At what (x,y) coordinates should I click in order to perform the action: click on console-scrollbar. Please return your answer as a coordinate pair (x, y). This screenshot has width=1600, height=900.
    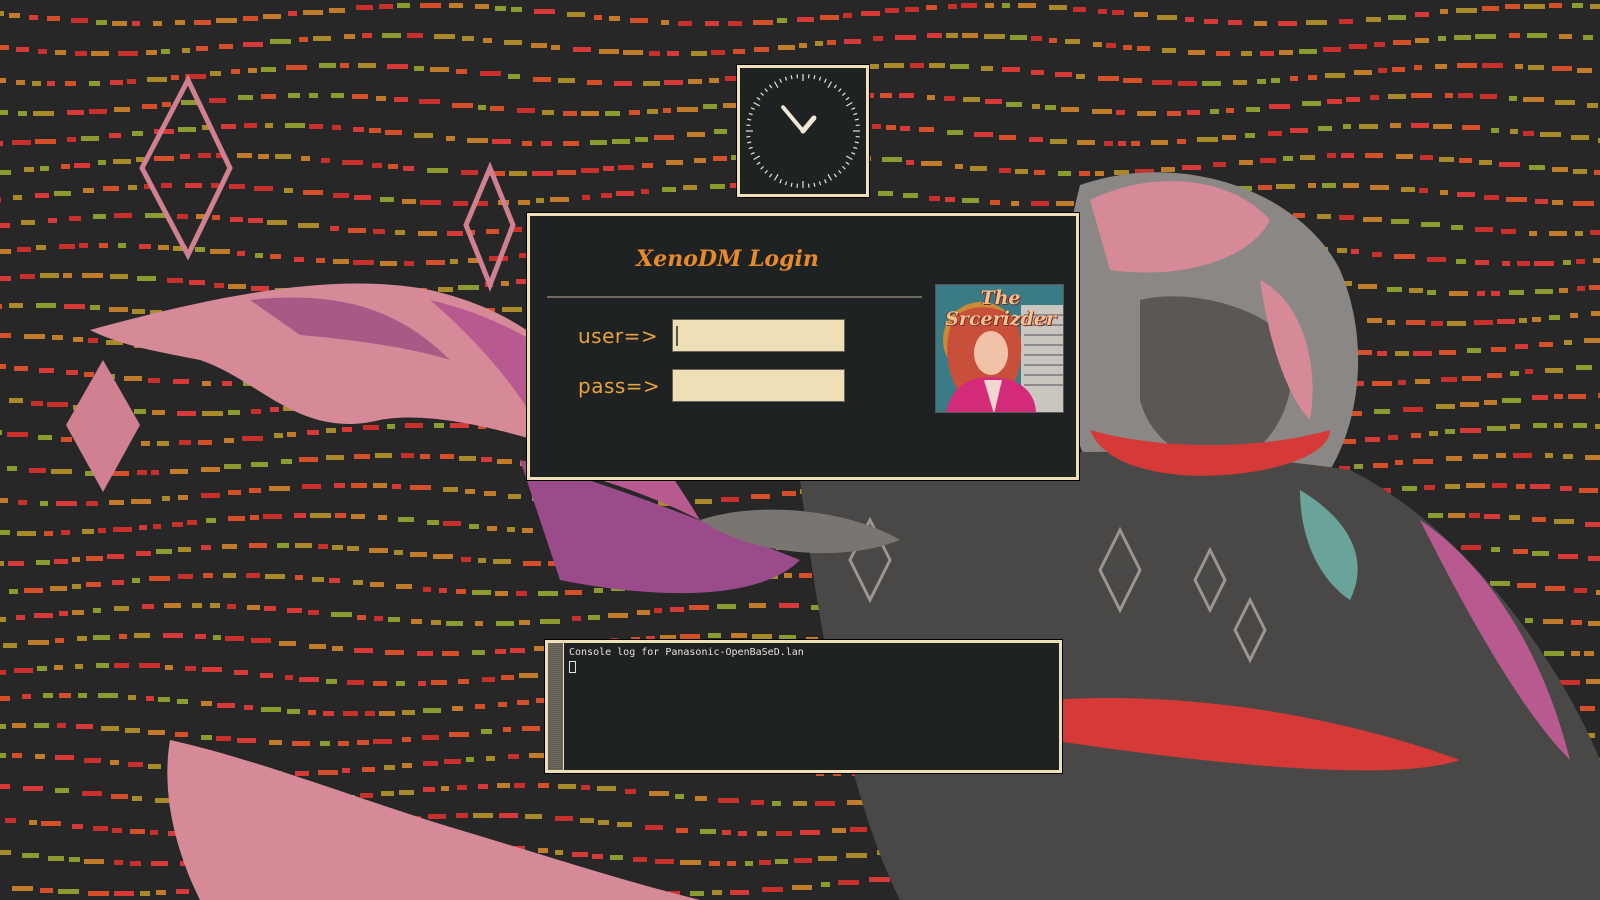
    Looking at the image, I should click on (556, 706).